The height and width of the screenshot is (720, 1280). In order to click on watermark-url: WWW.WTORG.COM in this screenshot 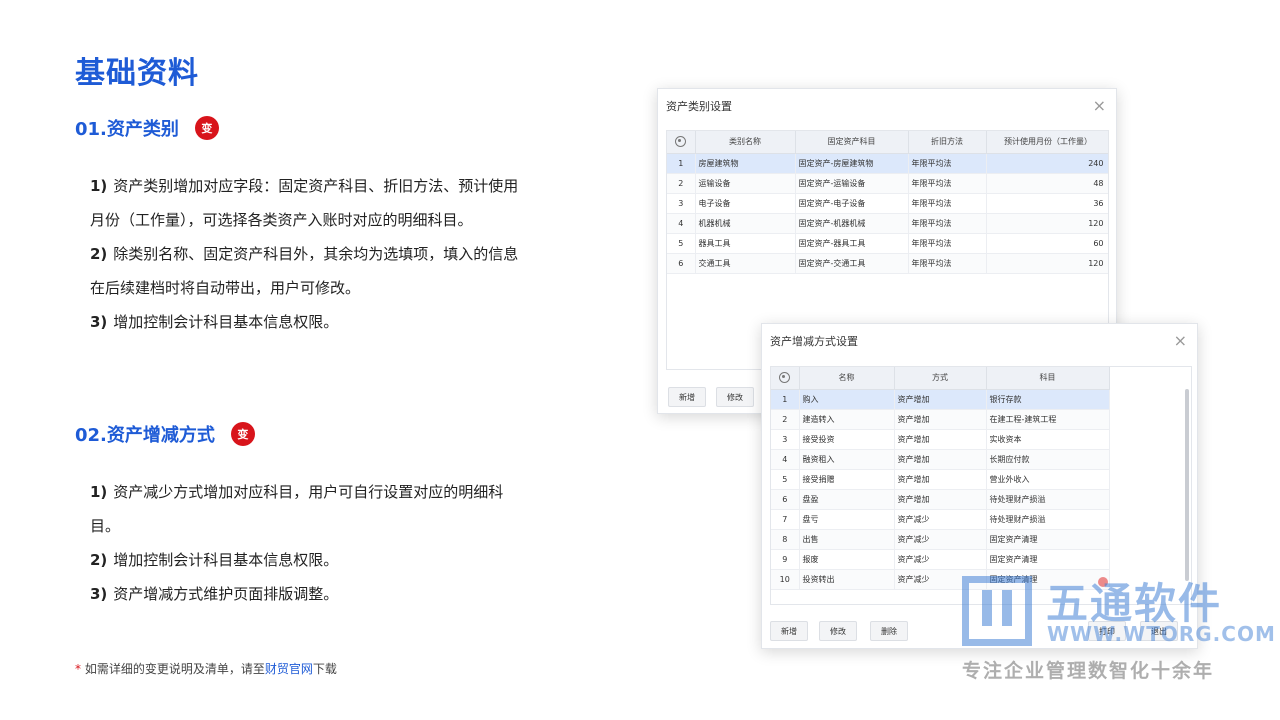, I will do `click(1161, 634)`.